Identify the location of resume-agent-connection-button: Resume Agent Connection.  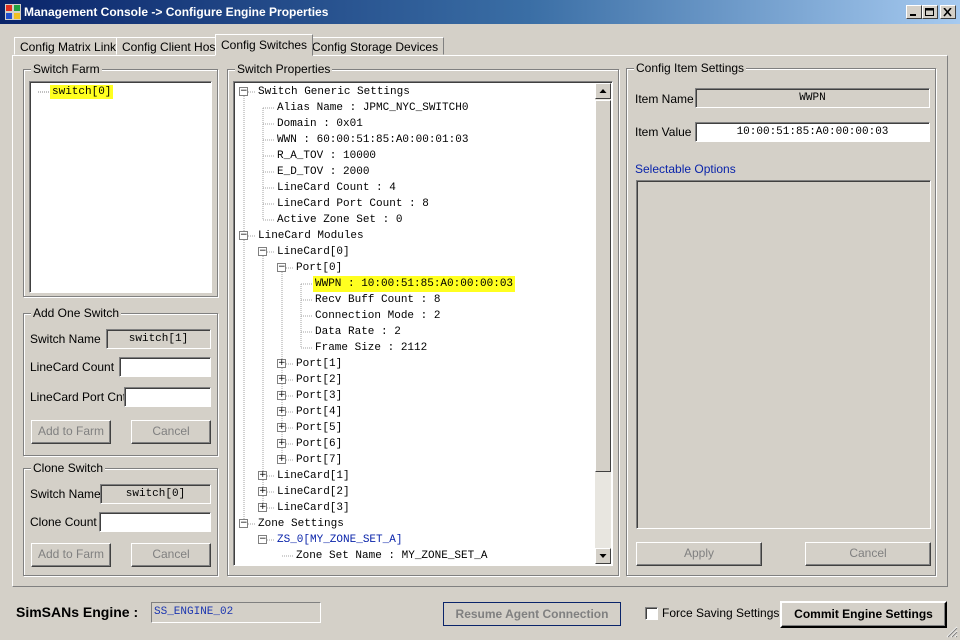
(532, 614).